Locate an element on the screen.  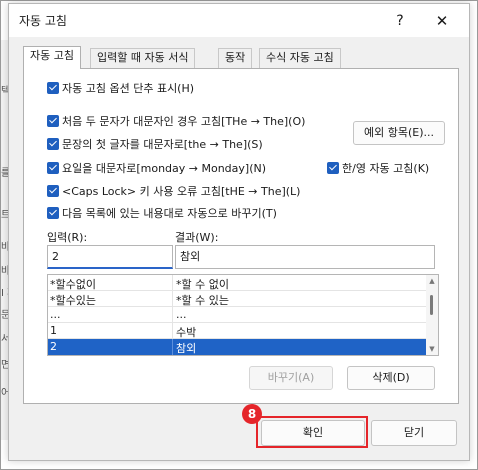
step-badge: 8 is located at coordinates (252, 414).